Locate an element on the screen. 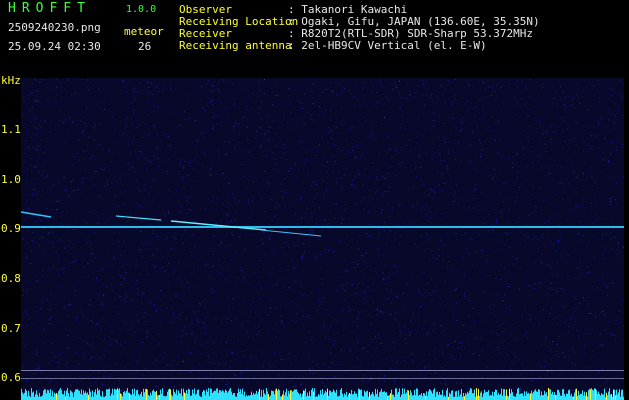 The image size is (629, 400). ytick-label: 0.7 is located at coordinates (11, 328).